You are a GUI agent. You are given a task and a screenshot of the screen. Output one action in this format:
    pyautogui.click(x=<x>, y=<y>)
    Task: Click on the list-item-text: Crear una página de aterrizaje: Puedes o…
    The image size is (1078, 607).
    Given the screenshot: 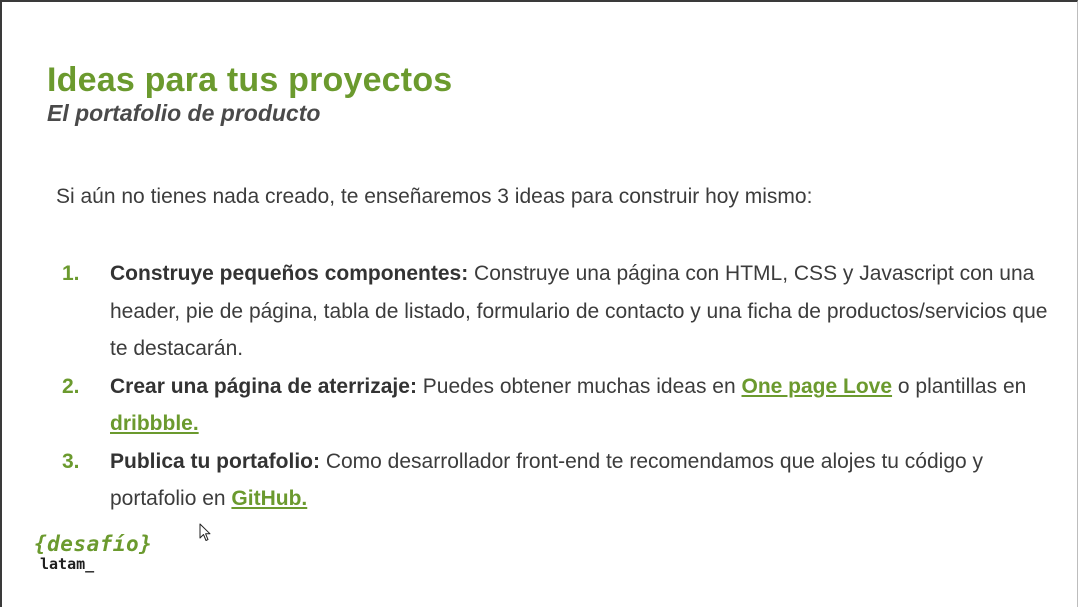 What is the action you would take?
    pyautogui.click(x=581, y=405)
    